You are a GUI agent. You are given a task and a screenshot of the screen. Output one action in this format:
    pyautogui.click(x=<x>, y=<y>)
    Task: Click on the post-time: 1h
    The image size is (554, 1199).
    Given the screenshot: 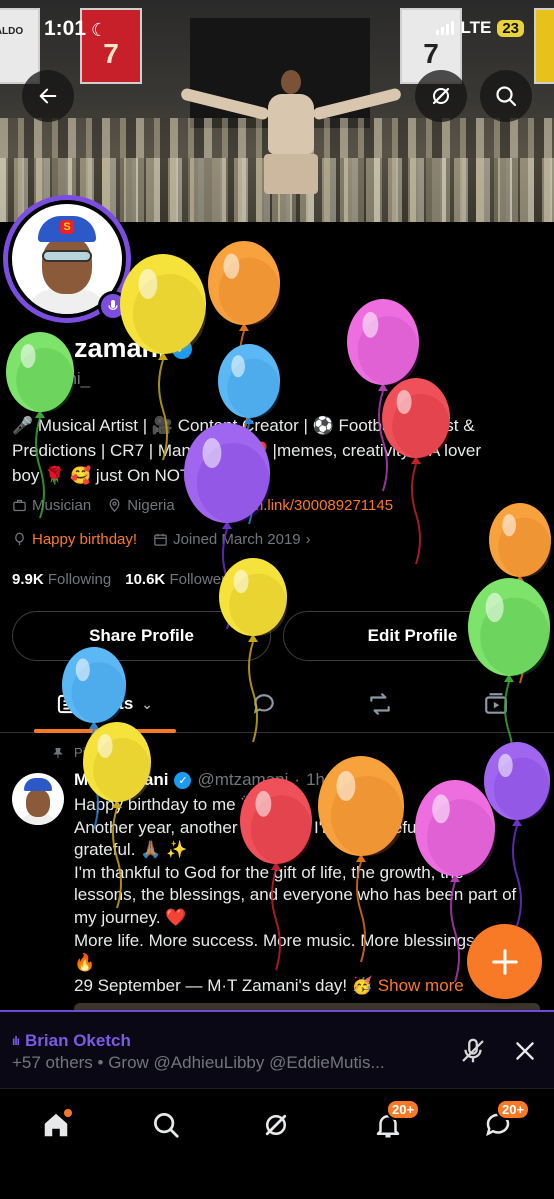 What is the action you would take?
    pyautogui.click(x=315, y=779)
    